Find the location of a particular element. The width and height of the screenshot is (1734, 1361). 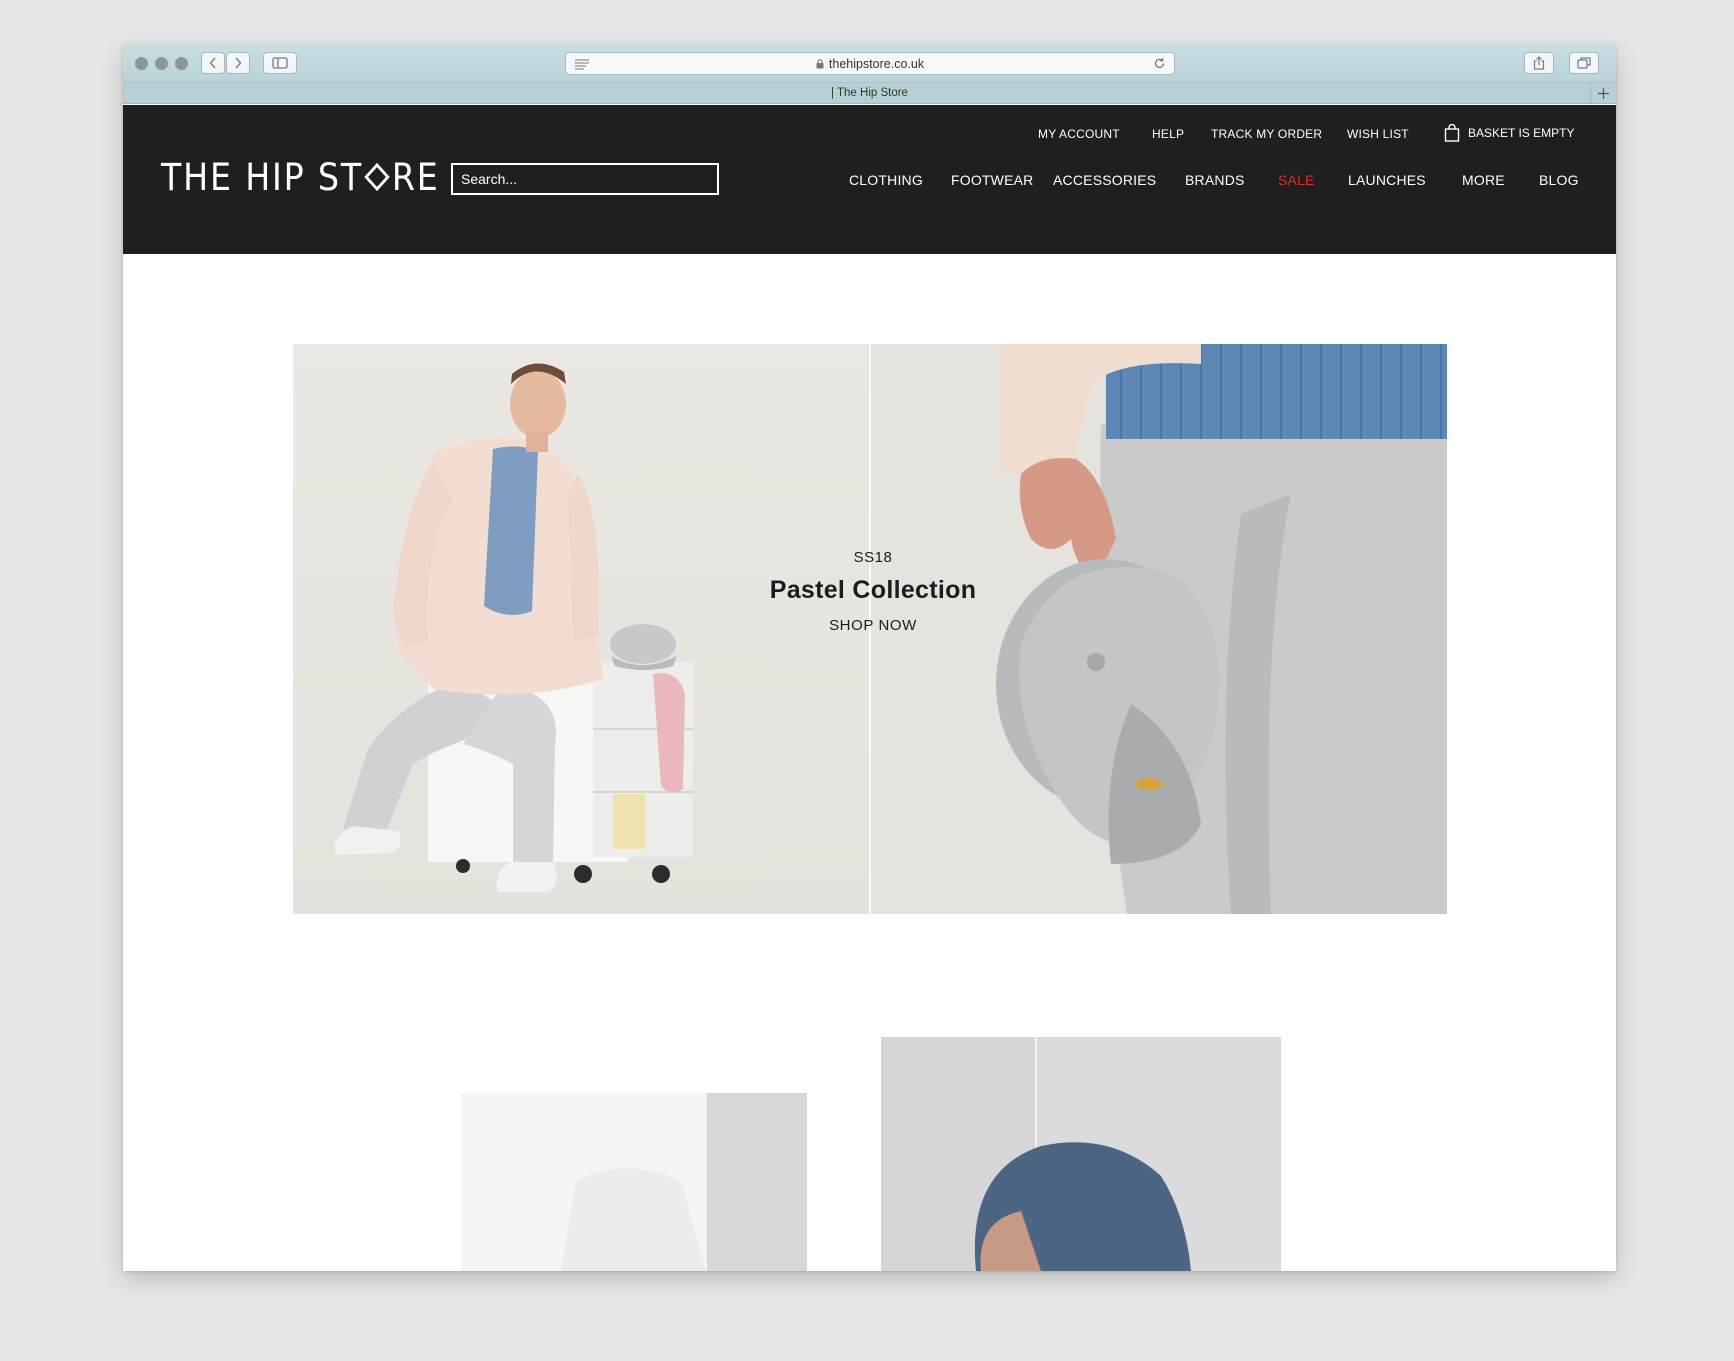

share-button is located at coordinates (1539, 63).